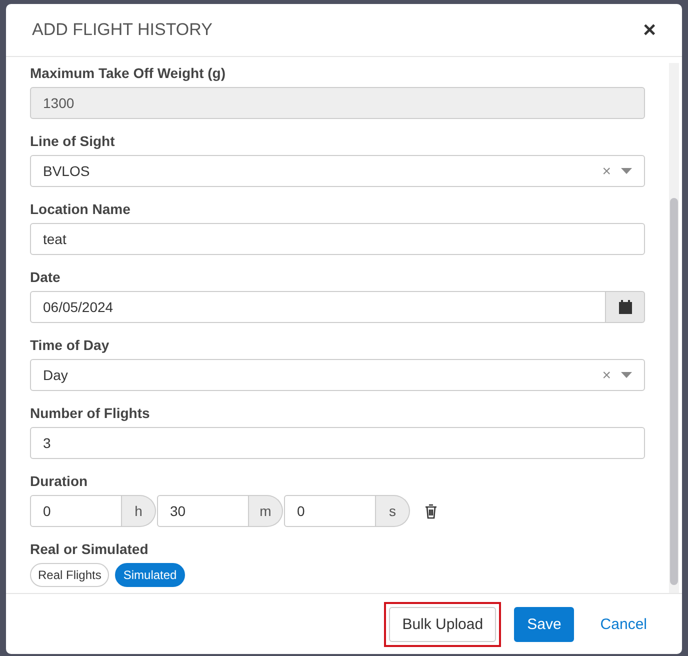 The width and height of the screenshot is (688, 656). Describe the element at coordinates (73, 141) in the screenshot. I see `field-label: Line of Sight` at that location.